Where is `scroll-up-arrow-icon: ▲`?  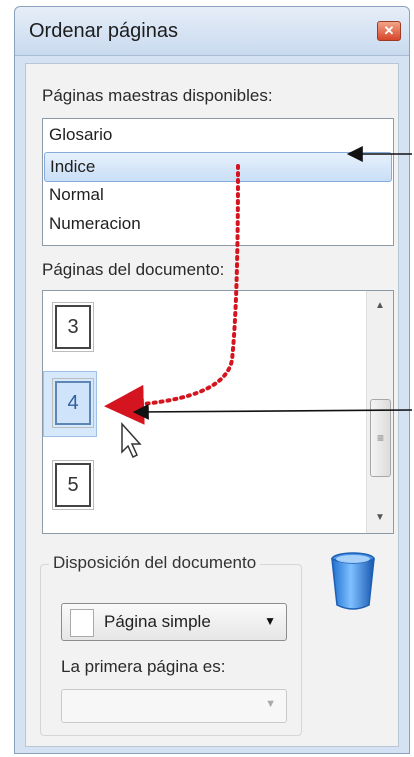
scroll-up-arrow-icon: ▲ is located at coordinates (380, 306).